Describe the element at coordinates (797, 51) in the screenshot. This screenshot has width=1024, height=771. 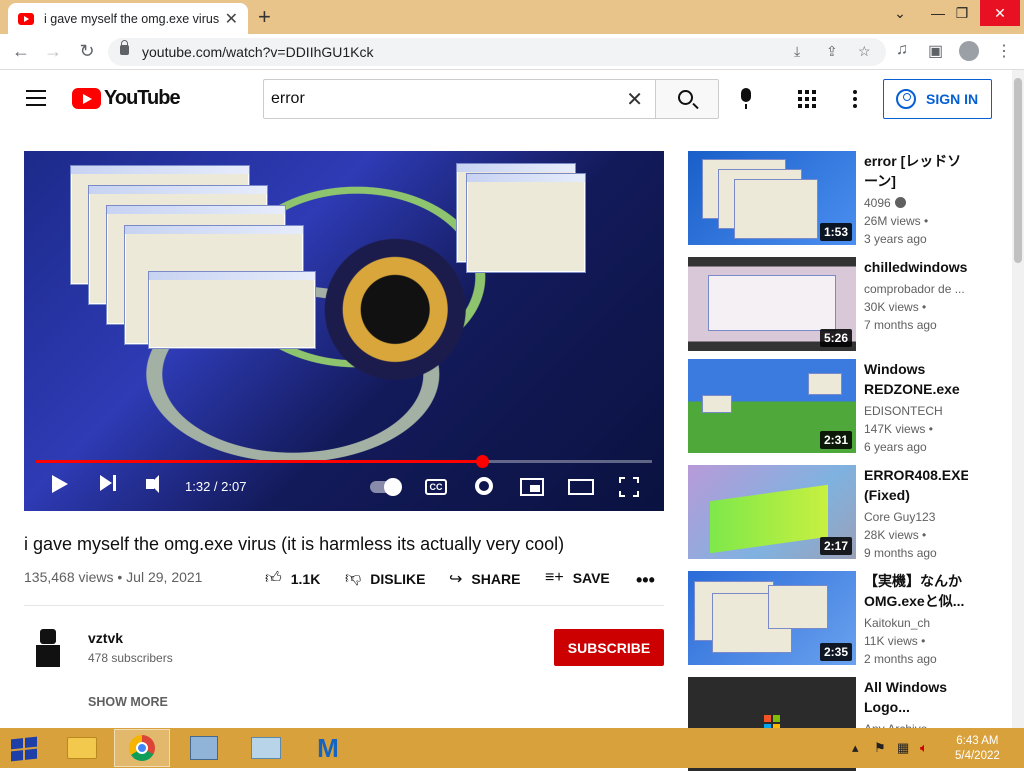
I see `install-icon: ⤓` at that location.